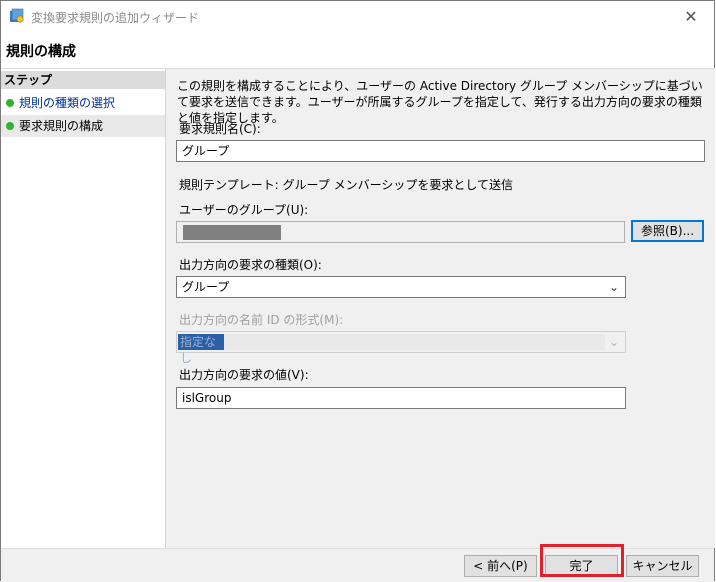  Describe the element at coordinates (401, 287) in the screenshot. I see `outgoing-claim-type-select: グループ ⌄` at that location.